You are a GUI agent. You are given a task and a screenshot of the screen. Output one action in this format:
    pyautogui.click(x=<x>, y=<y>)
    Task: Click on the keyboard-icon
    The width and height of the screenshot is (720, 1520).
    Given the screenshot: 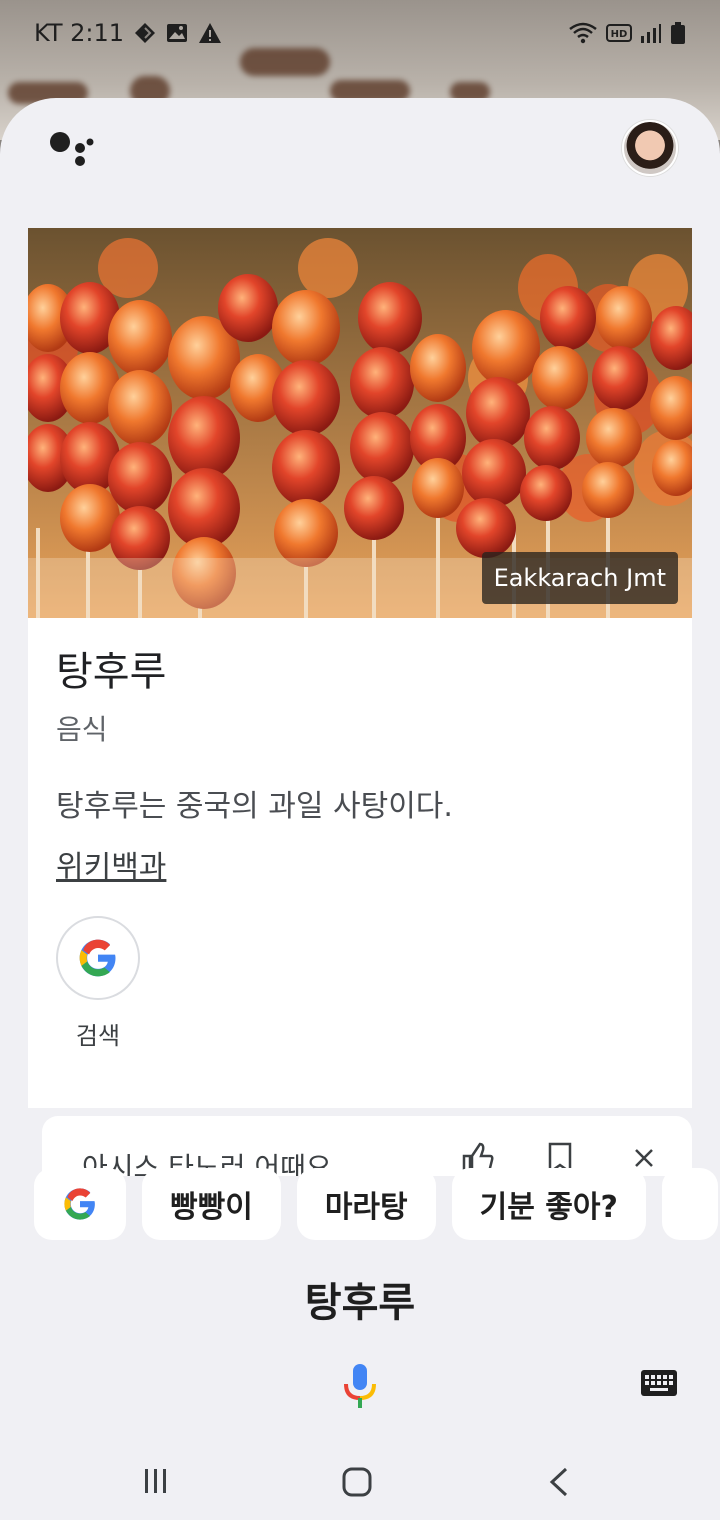 What is the action you would take?
    pyautogui.click(x=659, y=1383)
    